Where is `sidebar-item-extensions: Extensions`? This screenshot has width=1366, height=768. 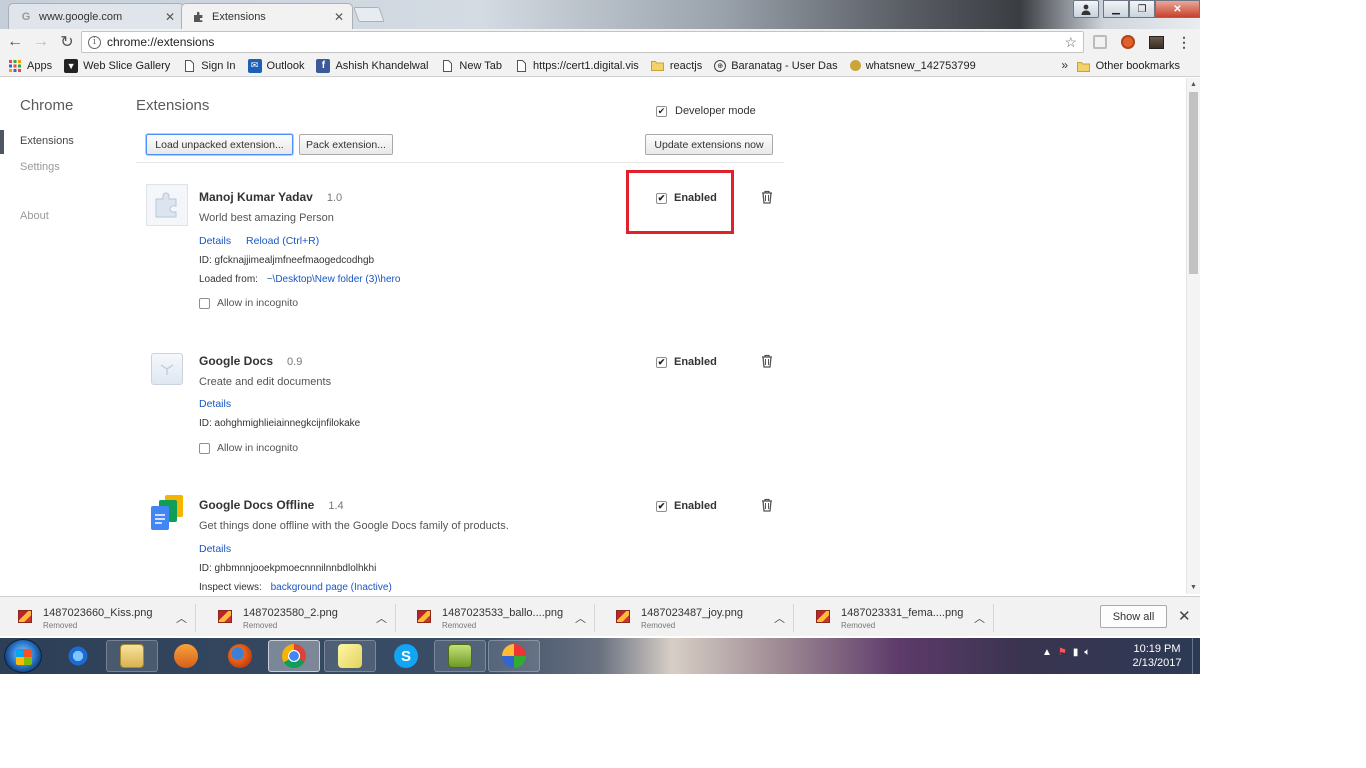
sidebar-item-extensions: Extensions is located at coordinates (47, 141).